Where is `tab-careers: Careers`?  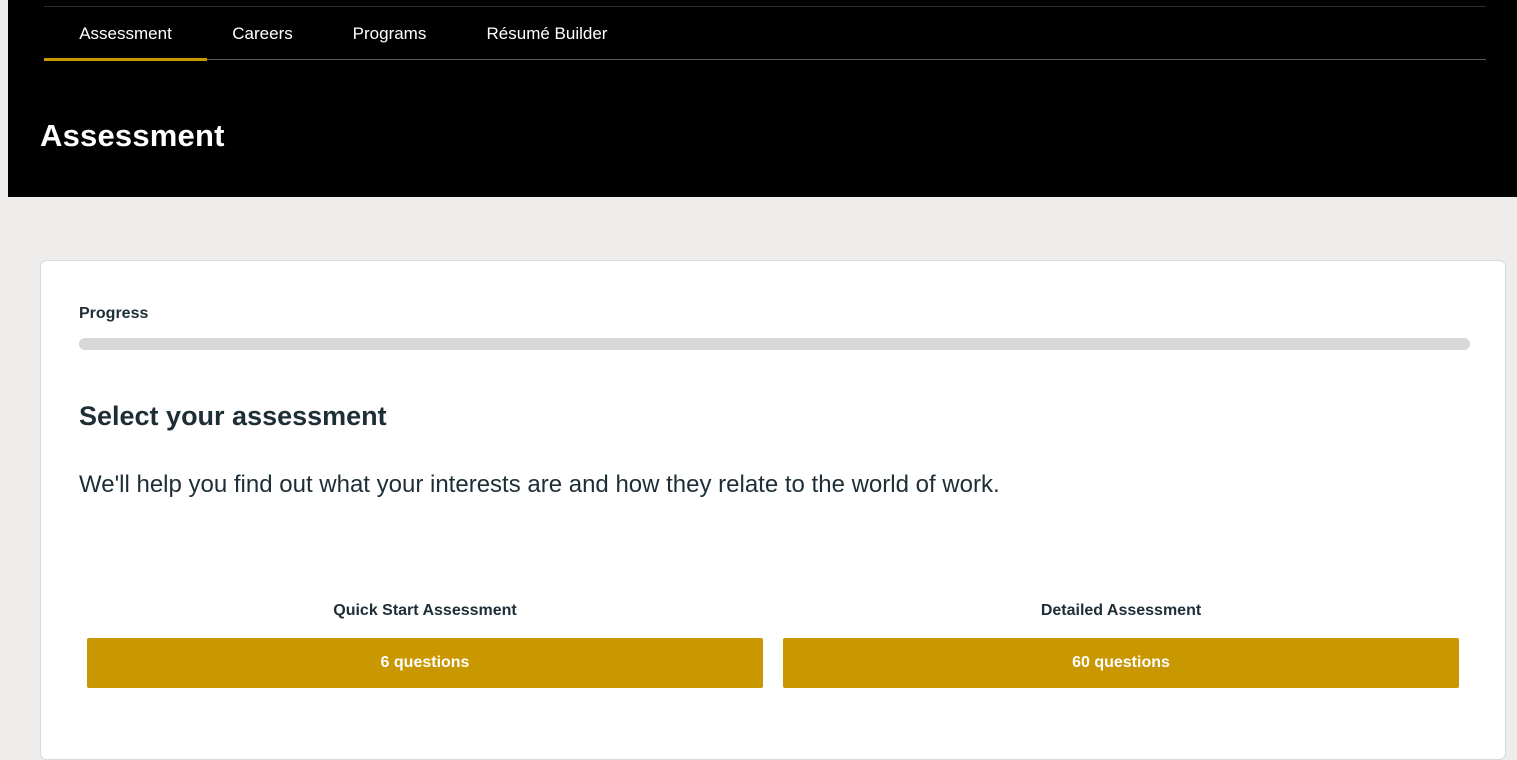
tab-careers: Careers is located at coordinates (262, 33).